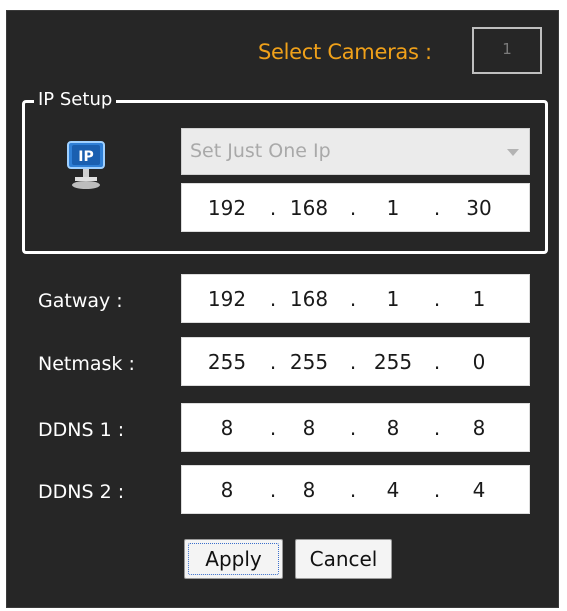 The image size is (567, 611). I want to click on ddns1-label: DDNS 1 :, so click(81, 430).